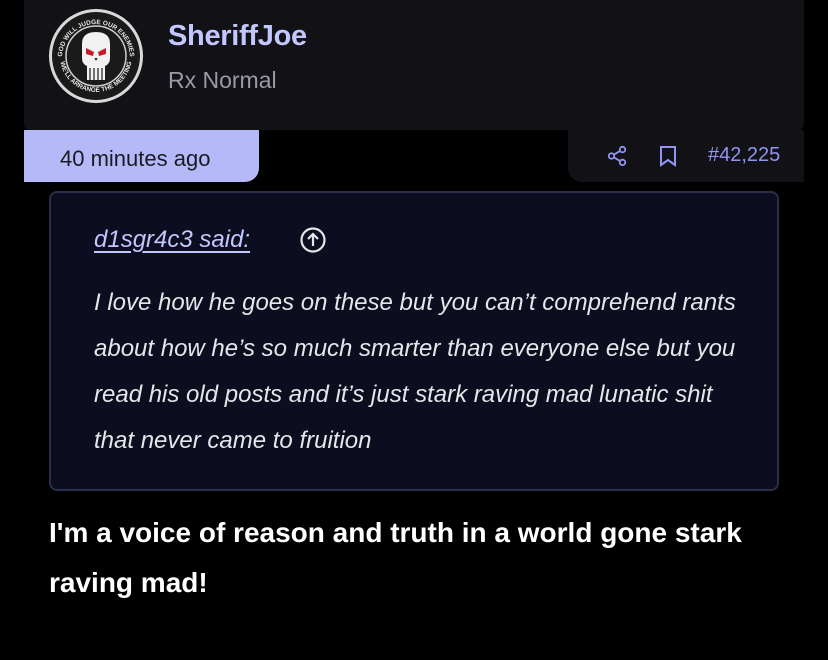  What do you see at coordinates (172, 240) in the screenshot?
I see `quote-author-link: d1sgr4c3 said:` at bounding box center [172, 240].